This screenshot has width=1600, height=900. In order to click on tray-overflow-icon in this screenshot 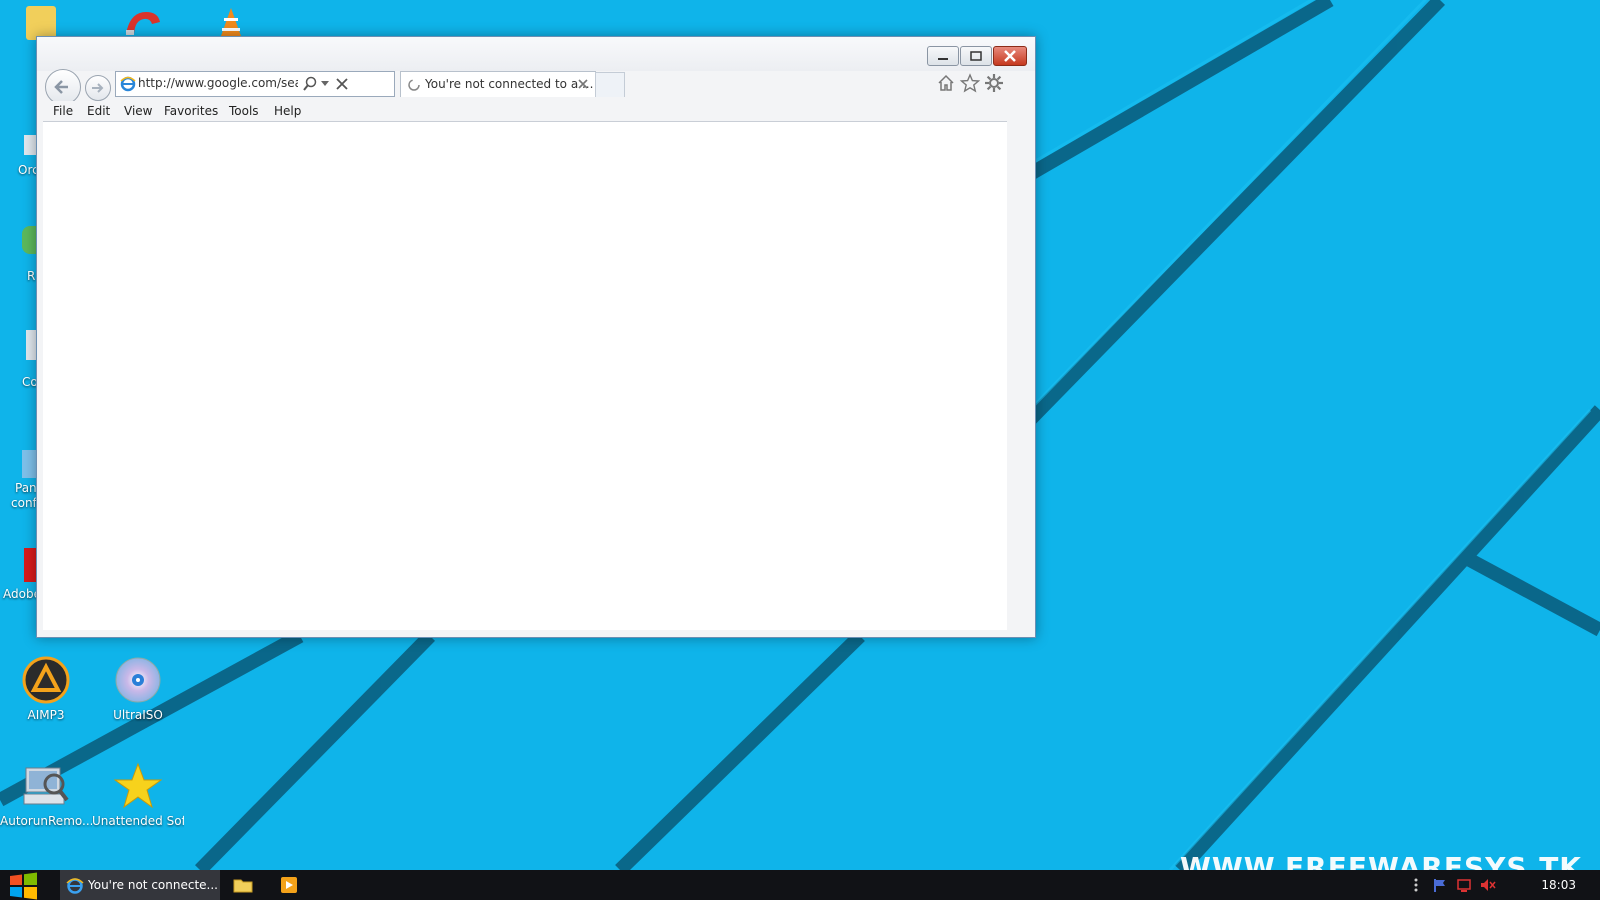, I will do `click(1416, 885)`.